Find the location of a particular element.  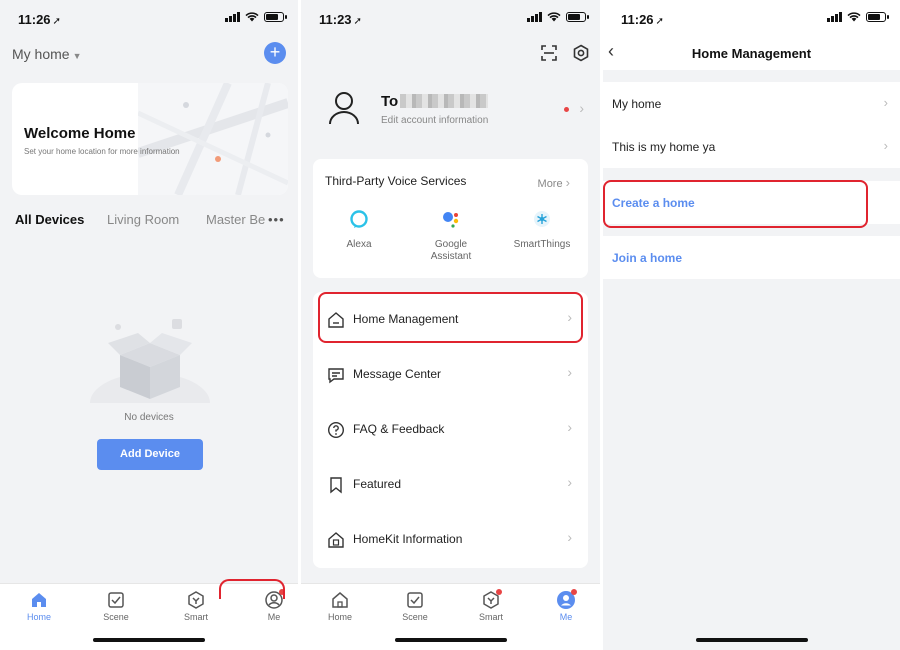

bottom-tab-bar: Home Scene Smart Me is located at coordinates (450, 616).